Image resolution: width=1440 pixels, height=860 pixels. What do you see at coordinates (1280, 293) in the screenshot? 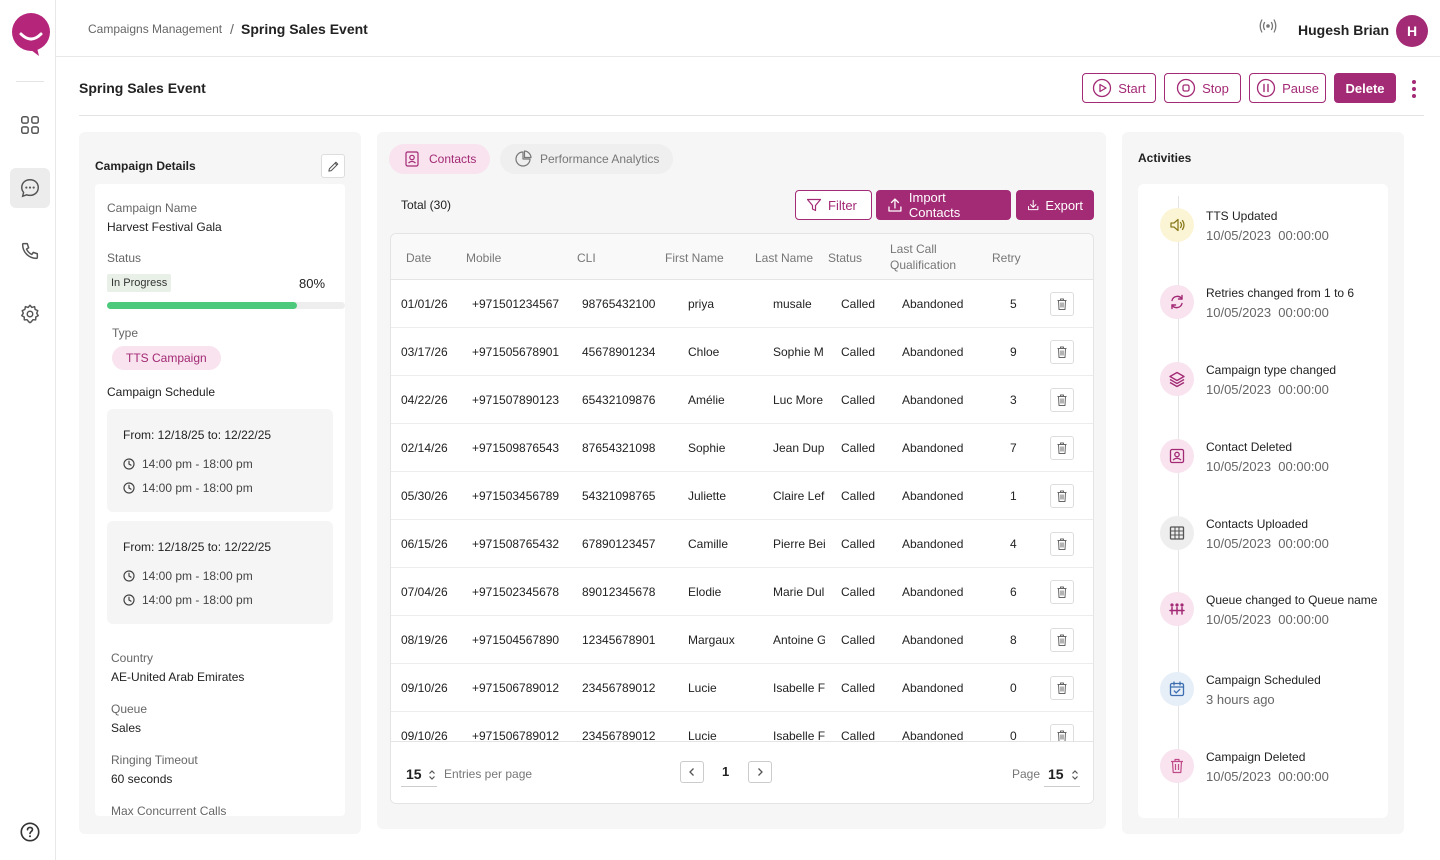
I see `activity-title: Retries changed from 1 to 6` at bounding box center [1280, 293].